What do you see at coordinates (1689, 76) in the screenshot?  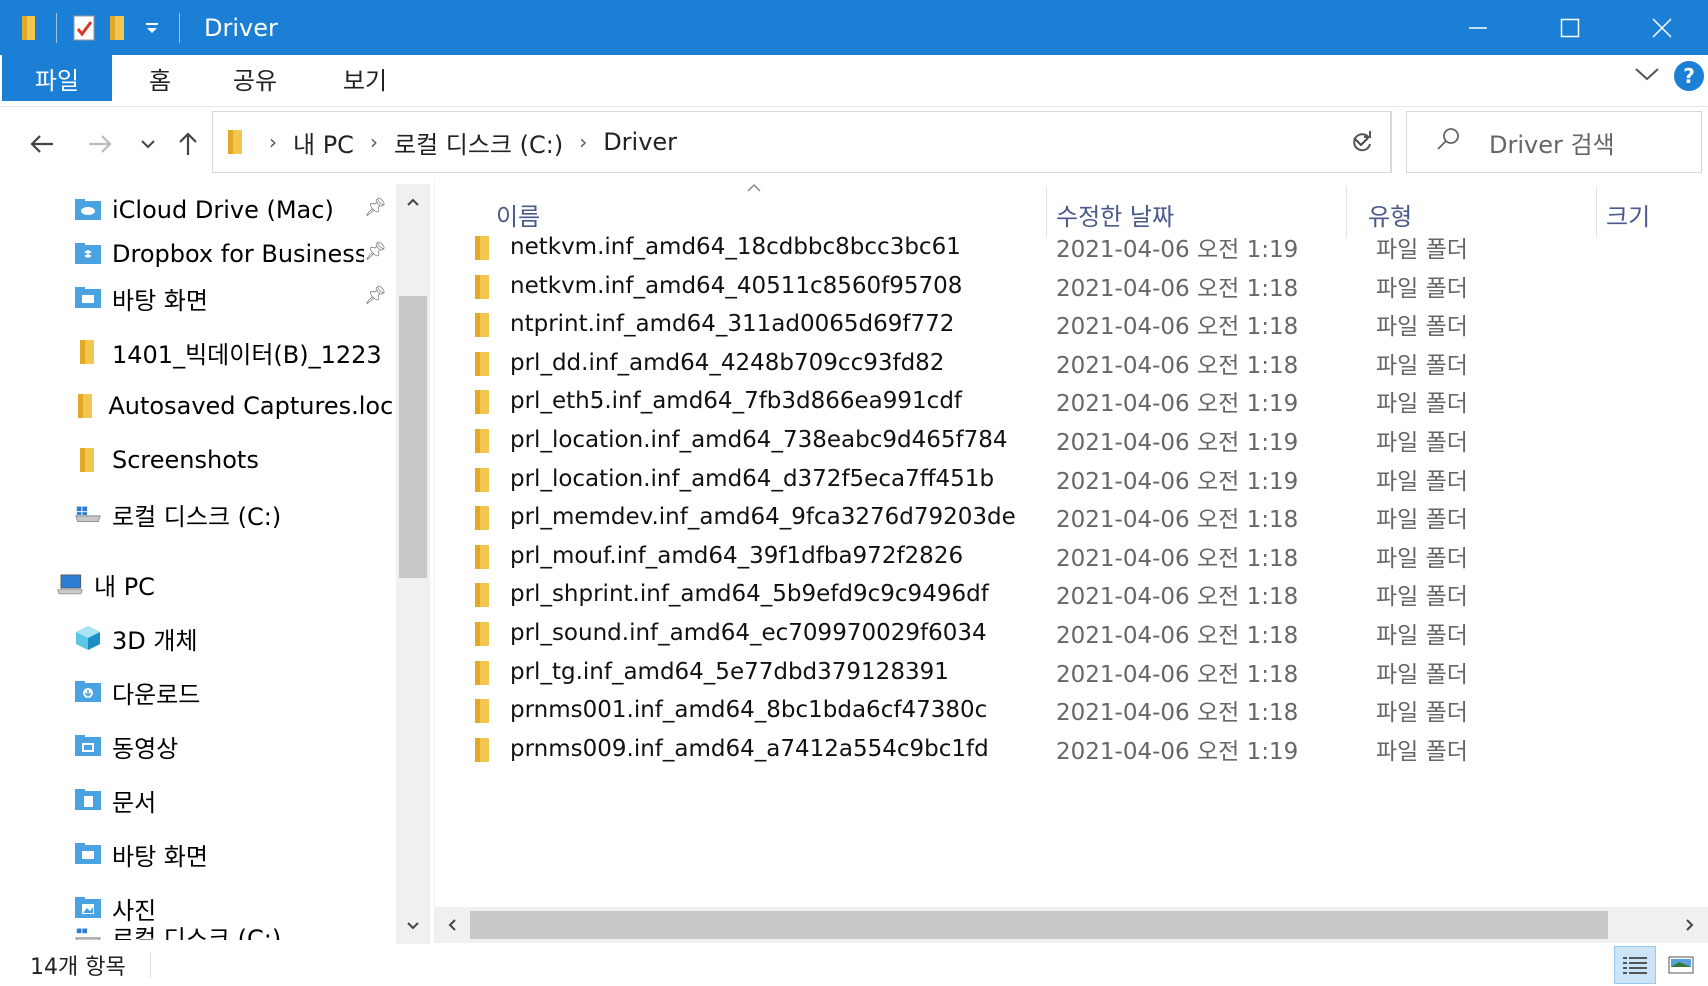 I see `help-button: ?` at bounding box center [1689, 76].